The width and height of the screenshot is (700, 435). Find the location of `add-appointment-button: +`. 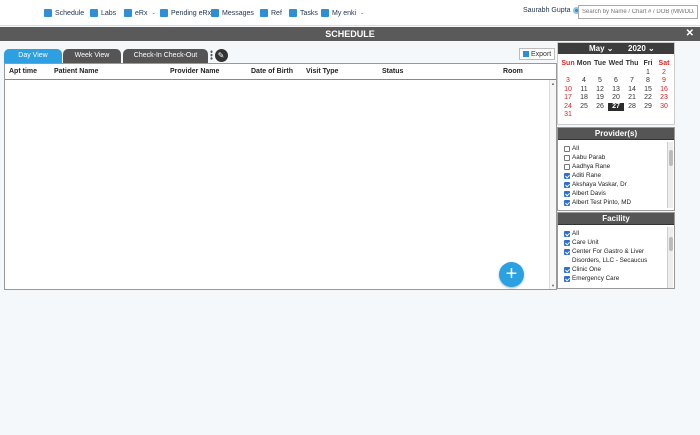

add-appointment-button: + is located at coordinates (511, 274).